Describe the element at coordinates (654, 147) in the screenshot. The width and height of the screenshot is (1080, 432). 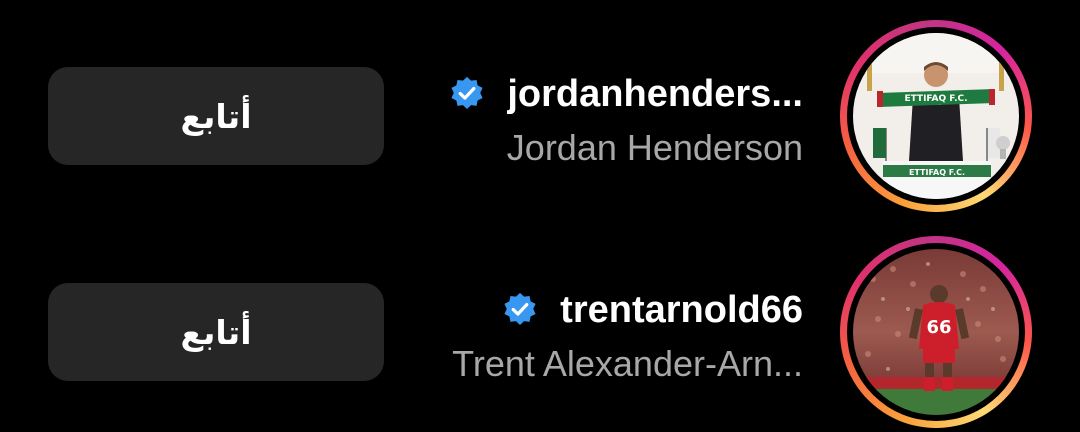
I see `full-name: Jordan Henderson` at that location.